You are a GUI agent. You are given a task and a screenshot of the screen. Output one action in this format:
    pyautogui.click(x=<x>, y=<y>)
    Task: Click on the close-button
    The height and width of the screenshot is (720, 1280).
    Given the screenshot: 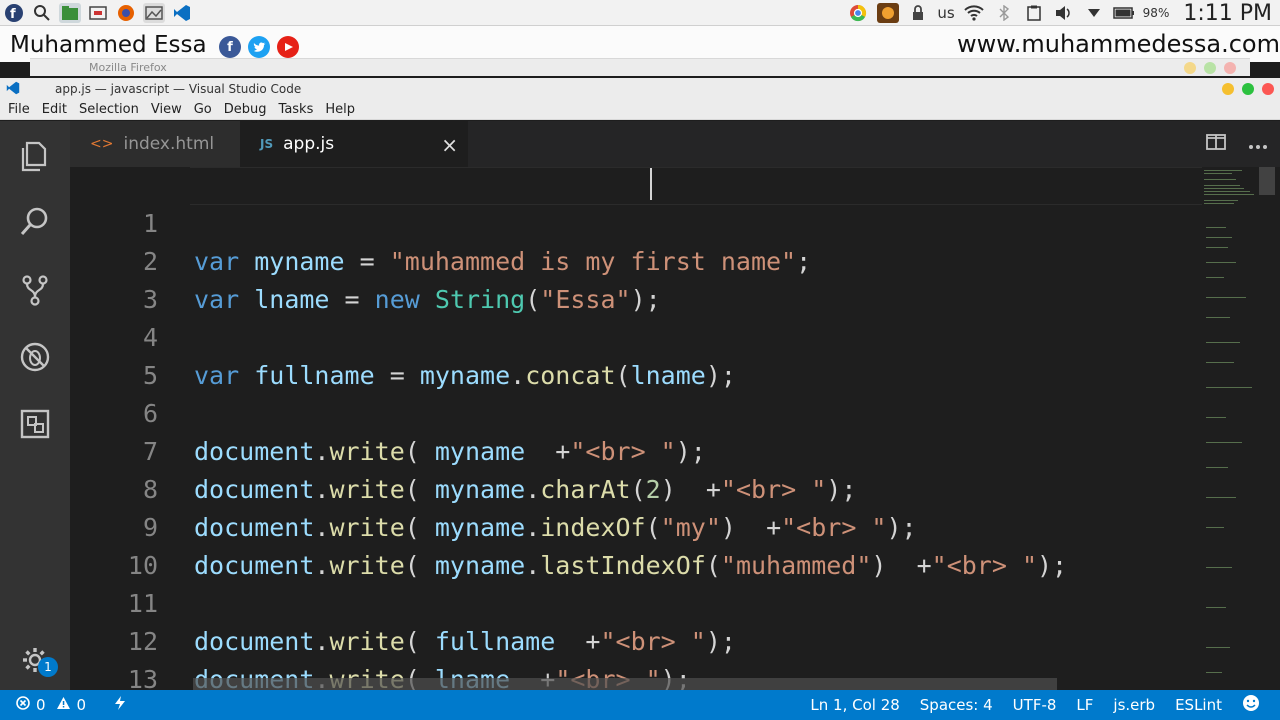 What is the action you would take?
    pyautogui.click(x=1268, y=89)
    